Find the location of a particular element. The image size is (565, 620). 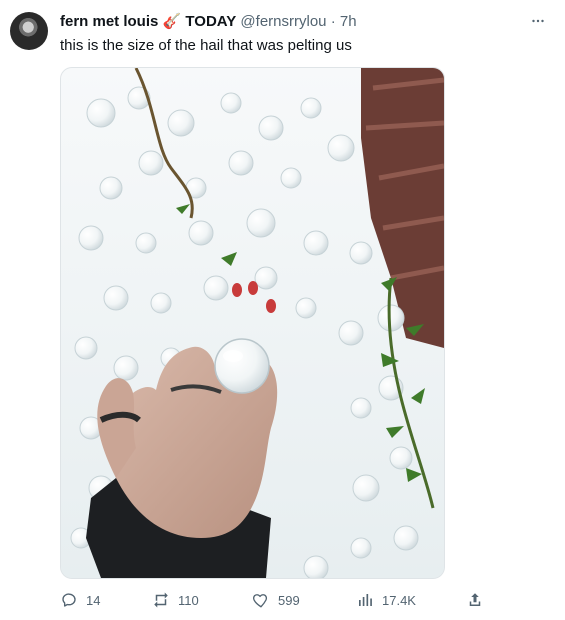

more-icon is located at coordinates (538, 23).